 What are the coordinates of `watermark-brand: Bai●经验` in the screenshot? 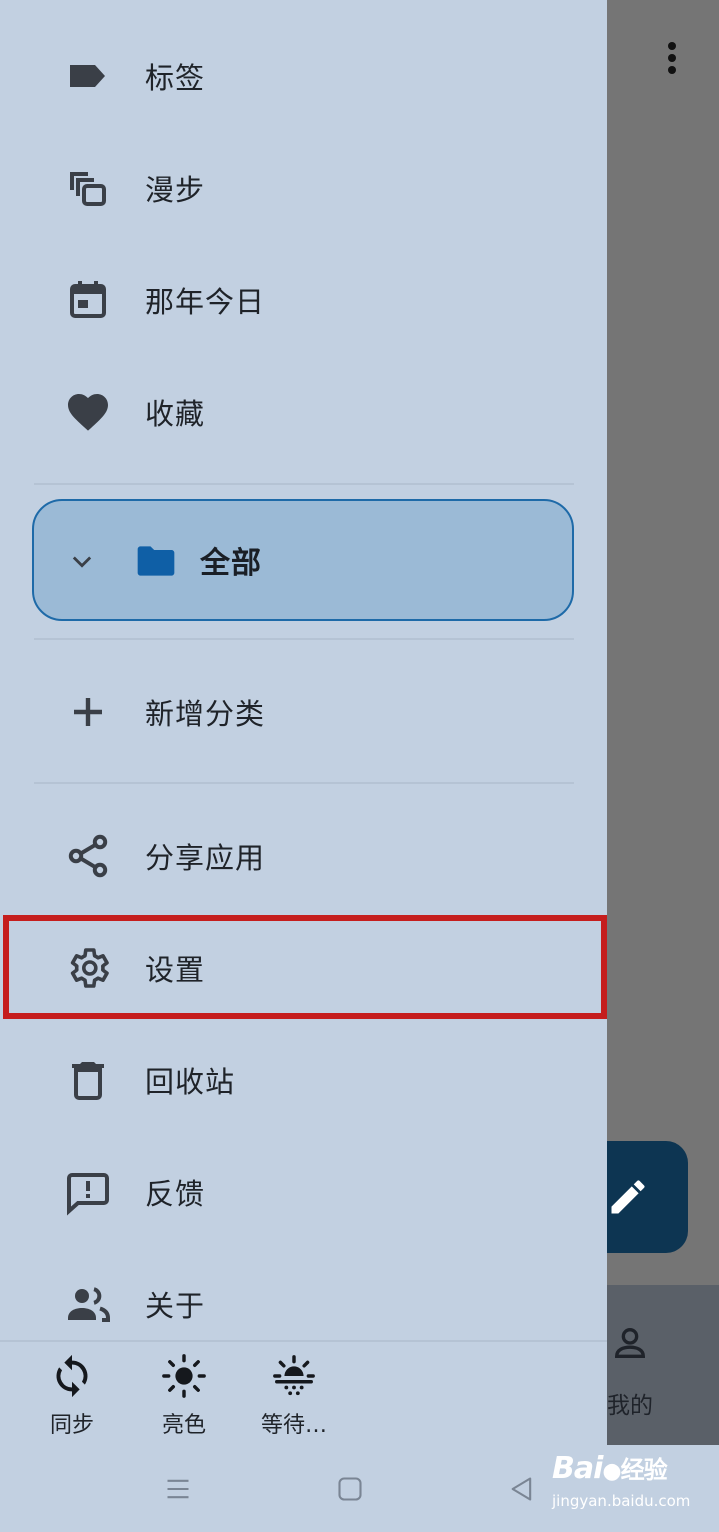 It's located at (610, 1468).